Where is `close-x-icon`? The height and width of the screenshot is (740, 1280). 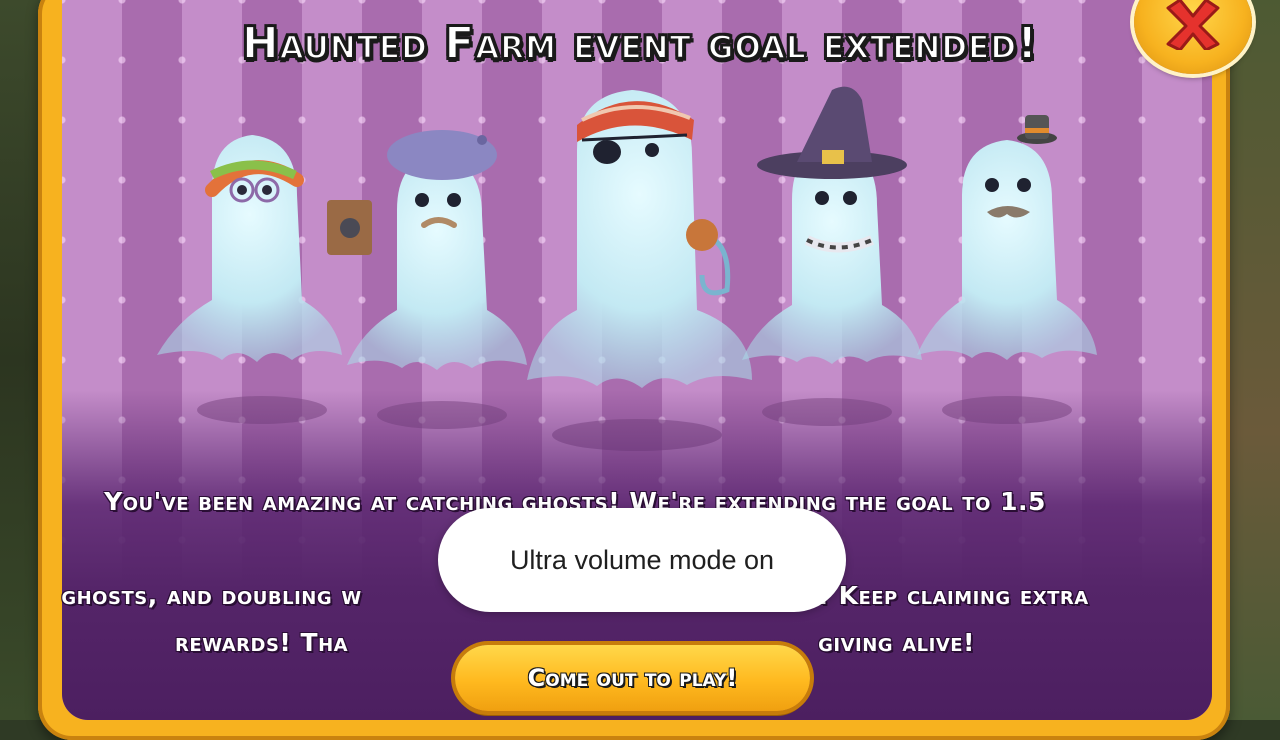
close-x-icon is located at coordinates (1193, 25).